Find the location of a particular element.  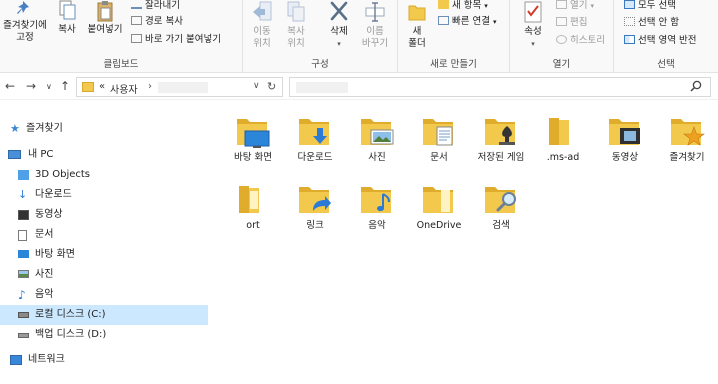

select-none-button: 선택 안 함 is located at coordinates (651, 23).